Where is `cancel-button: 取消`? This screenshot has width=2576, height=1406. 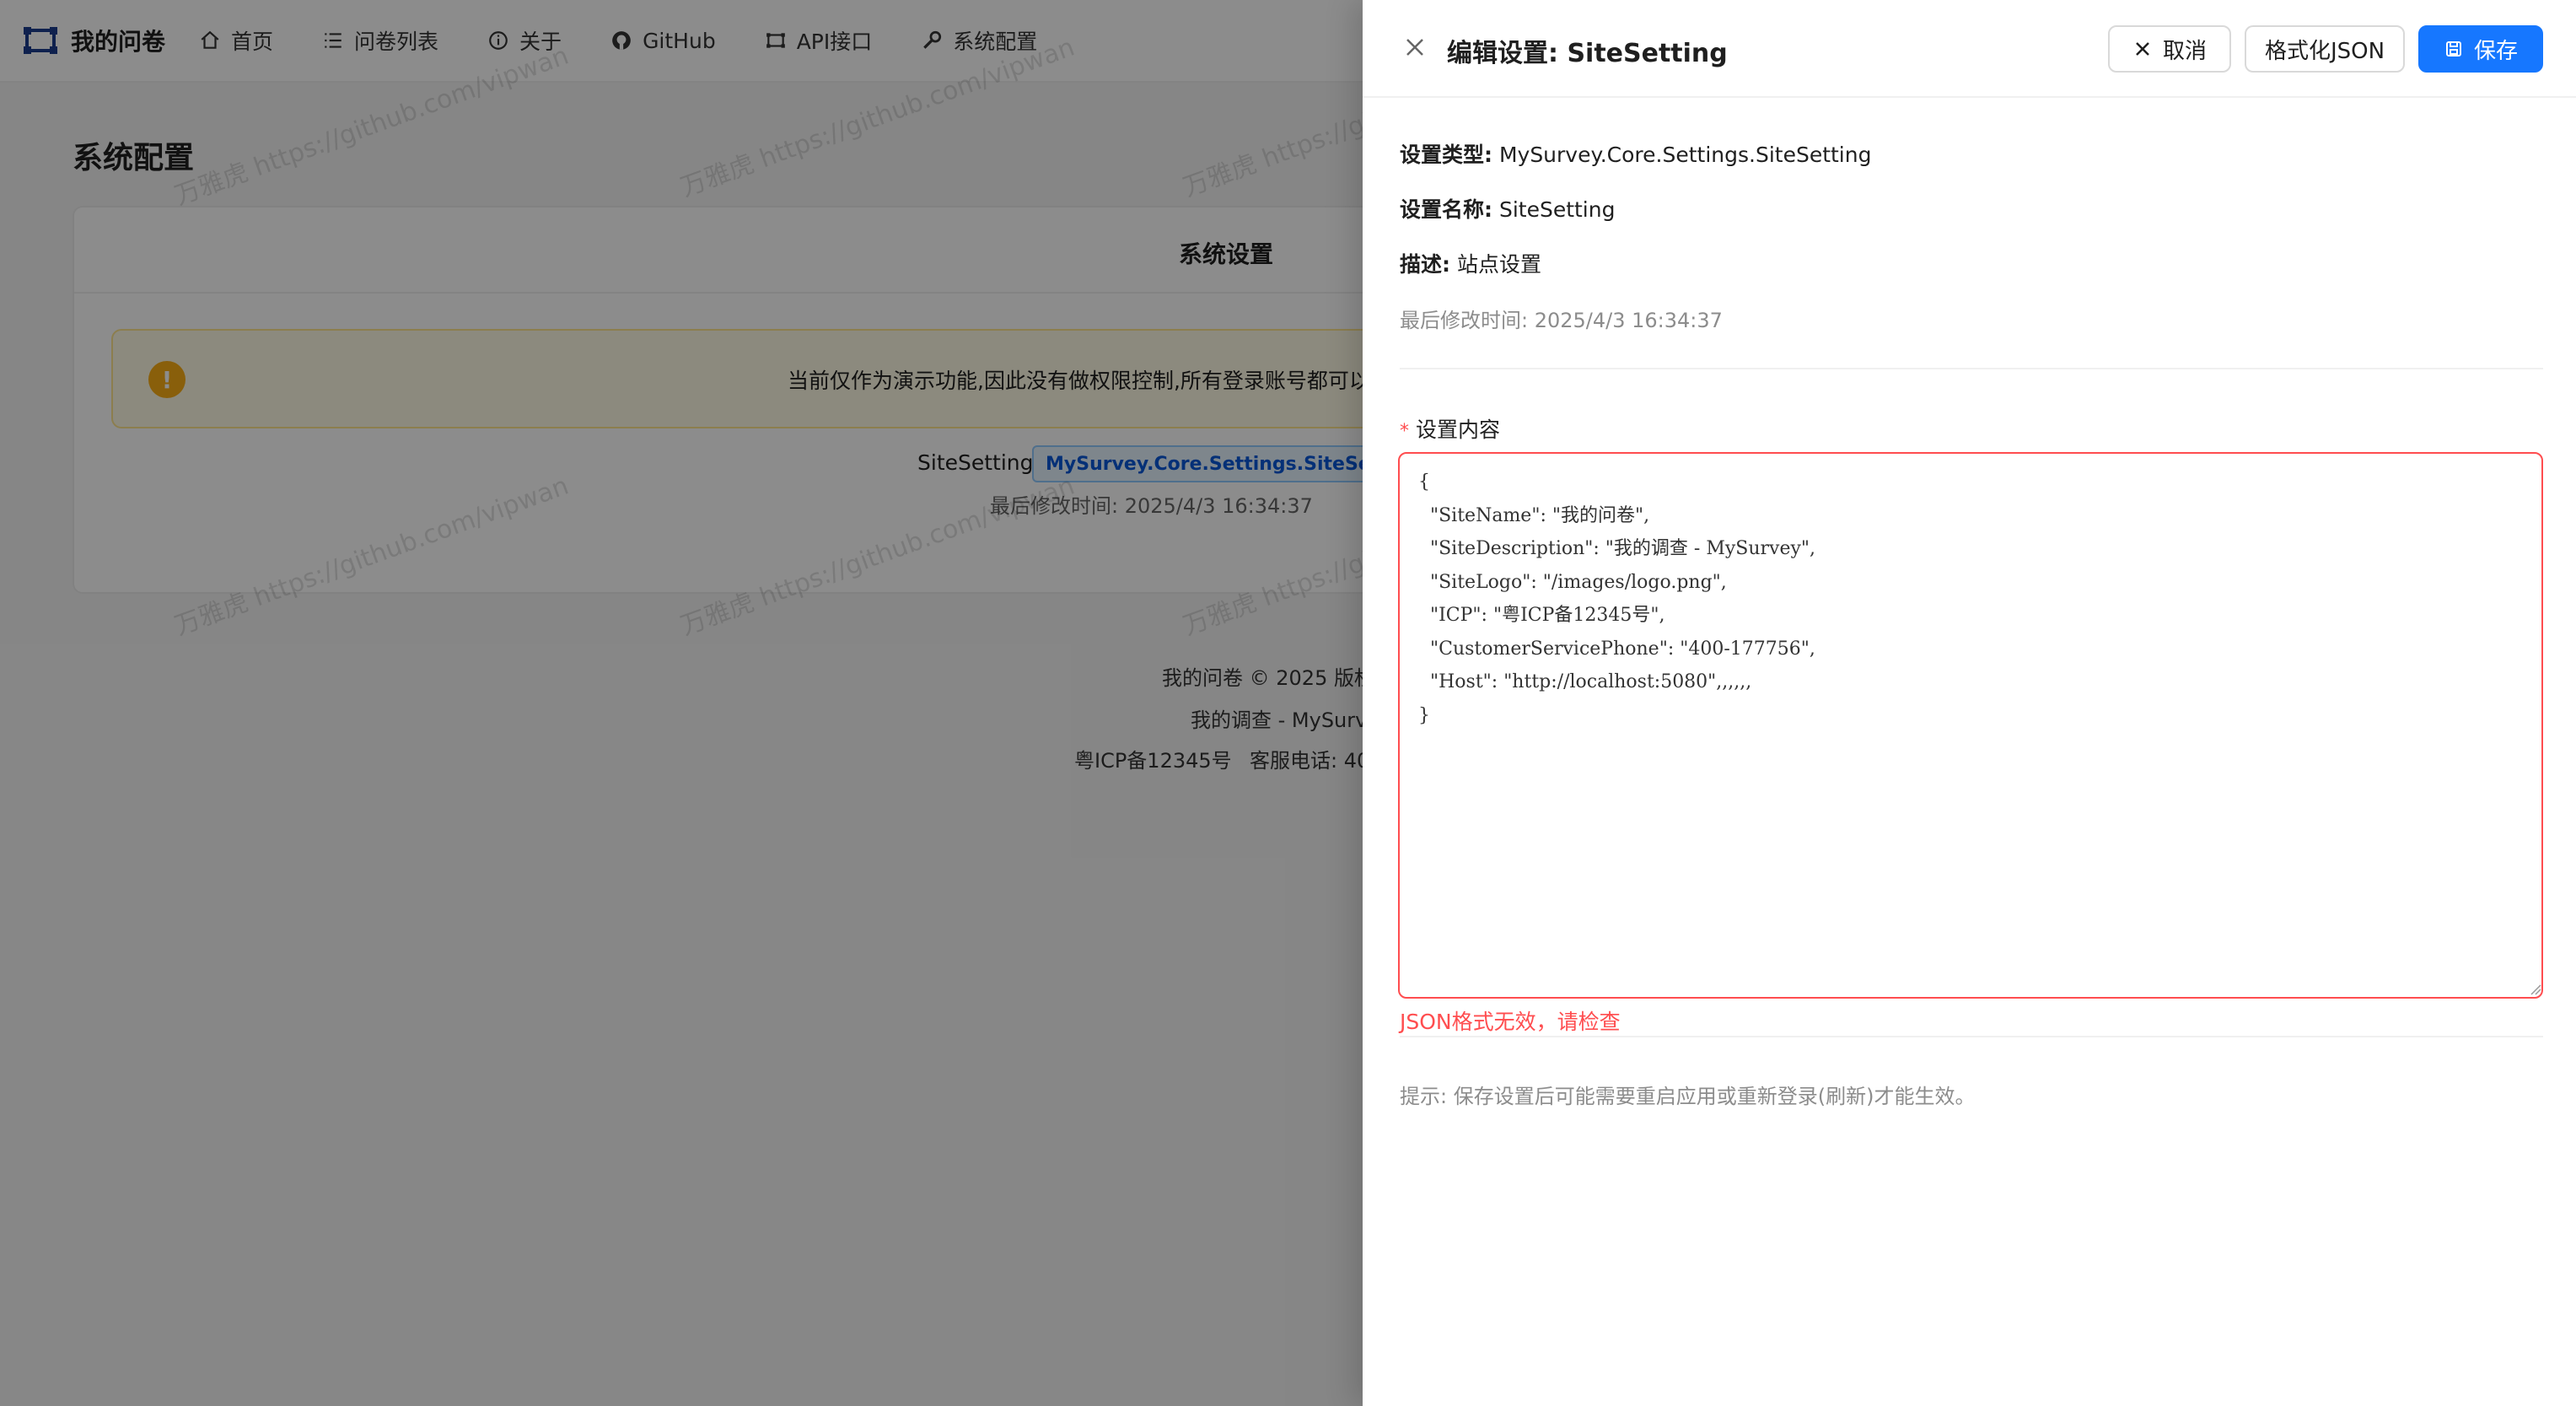 cancel-button: 取消 is located at coordinates (2169, 49).